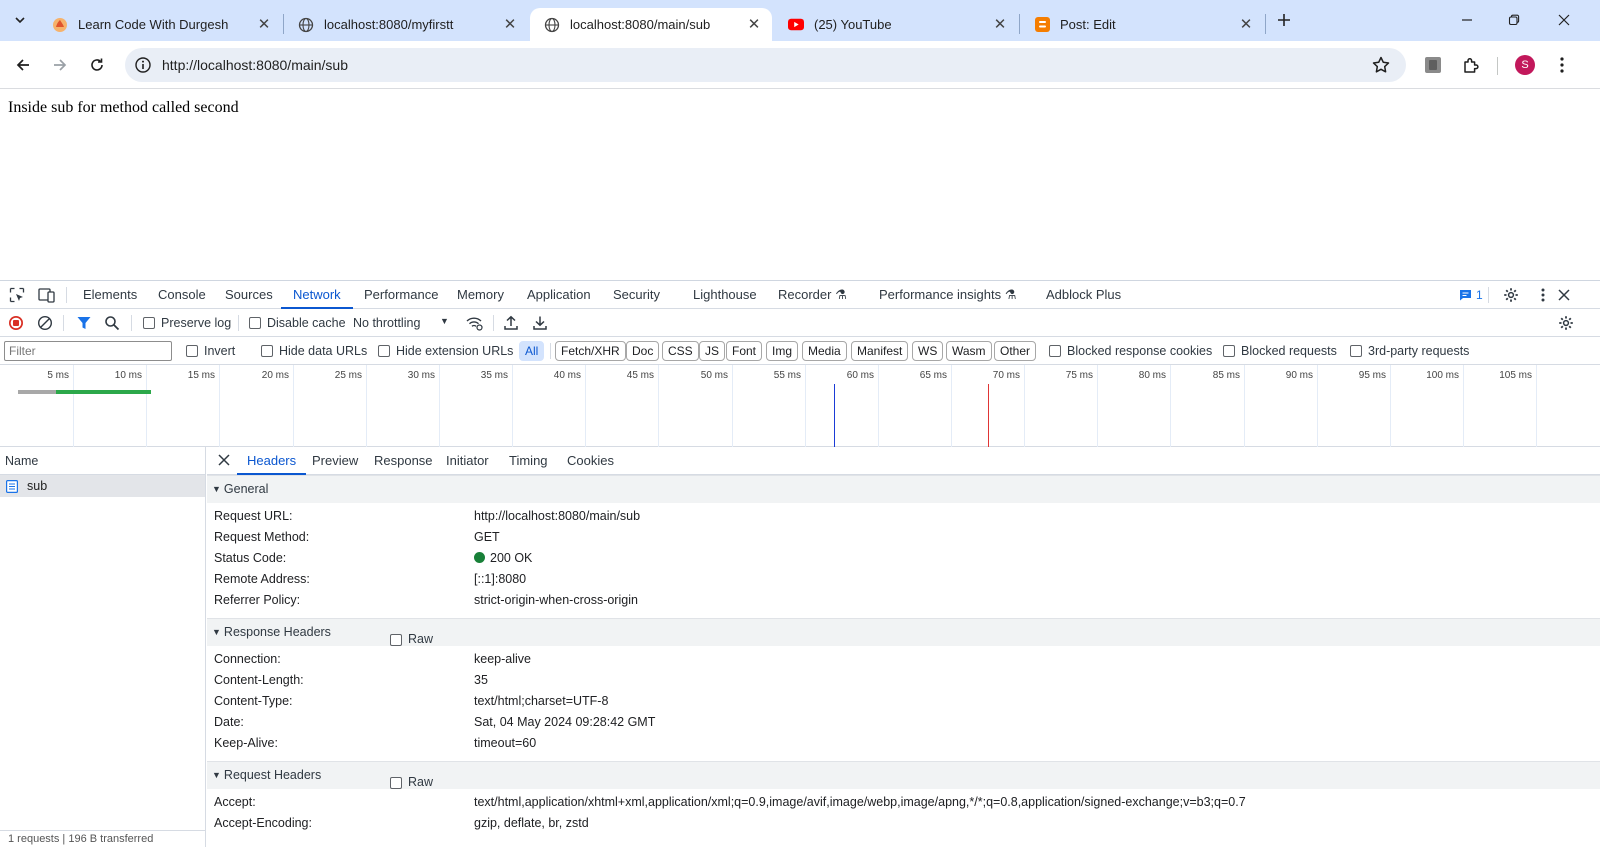  What do you see at coordinates (272, 461) in the screenshot?
I see `detail-tab-headers: Headers` at bounding box center [272, 461].